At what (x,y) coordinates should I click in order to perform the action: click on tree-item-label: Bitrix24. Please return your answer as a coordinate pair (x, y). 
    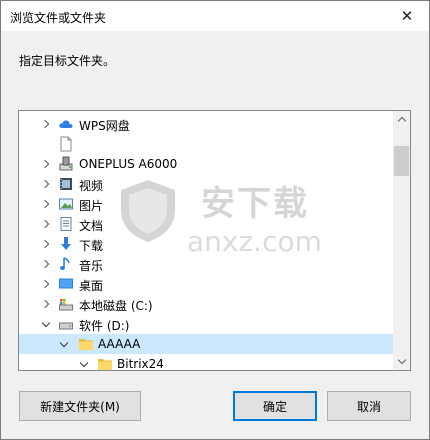
    Looking at the image, I should click on (140, 364).